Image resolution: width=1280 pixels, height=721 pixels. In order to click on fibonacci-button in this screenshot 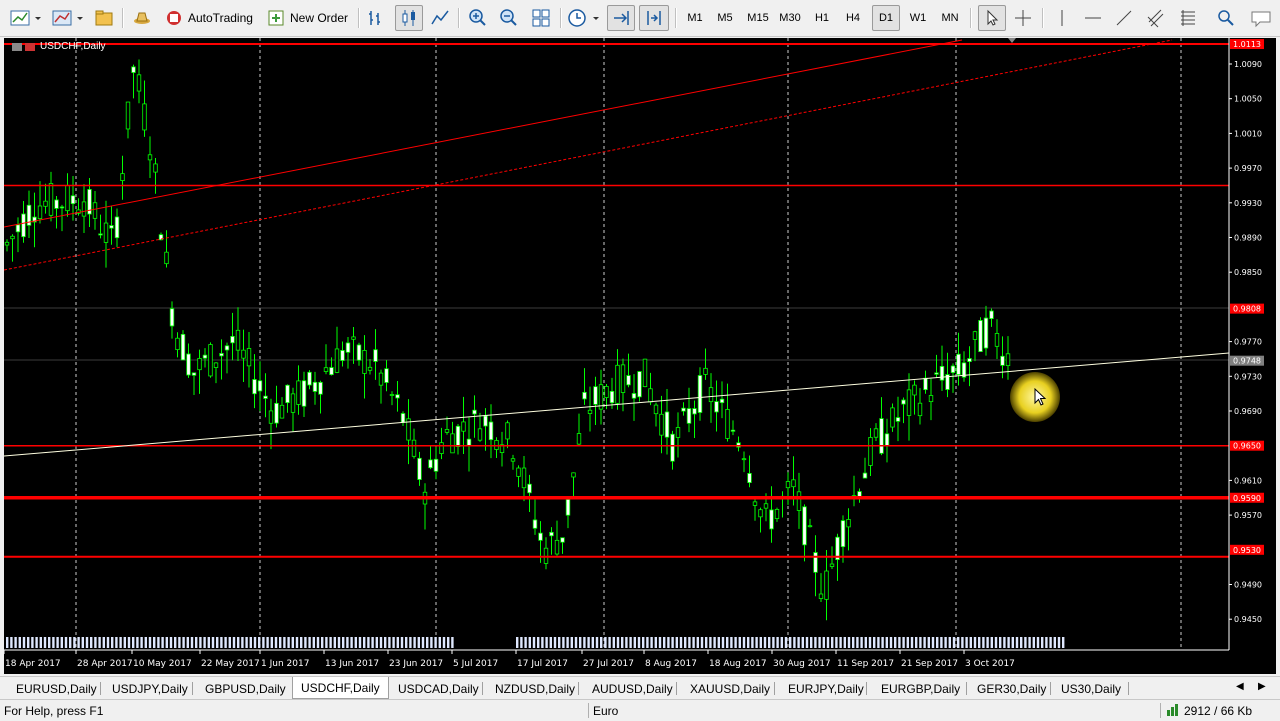, I will do `click(1188, 18)`.